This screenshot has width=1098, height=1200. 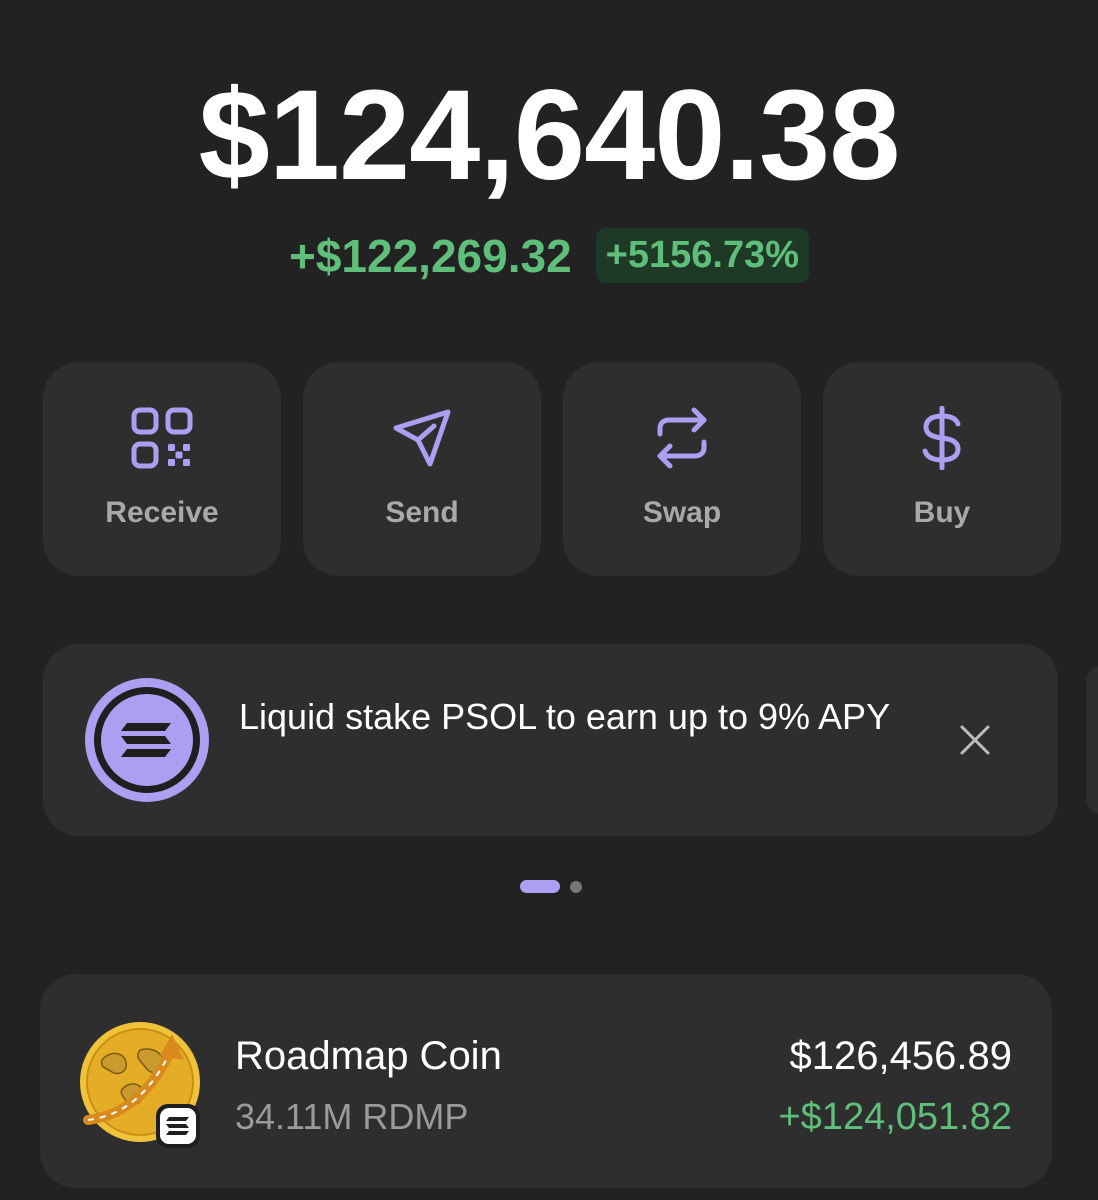 What do you see at coordinates (565, 716) in the screenshot?
I see `banner-text: Liquid stake PSOL to earn up to 9% APY` at bounding box center [565, 716].